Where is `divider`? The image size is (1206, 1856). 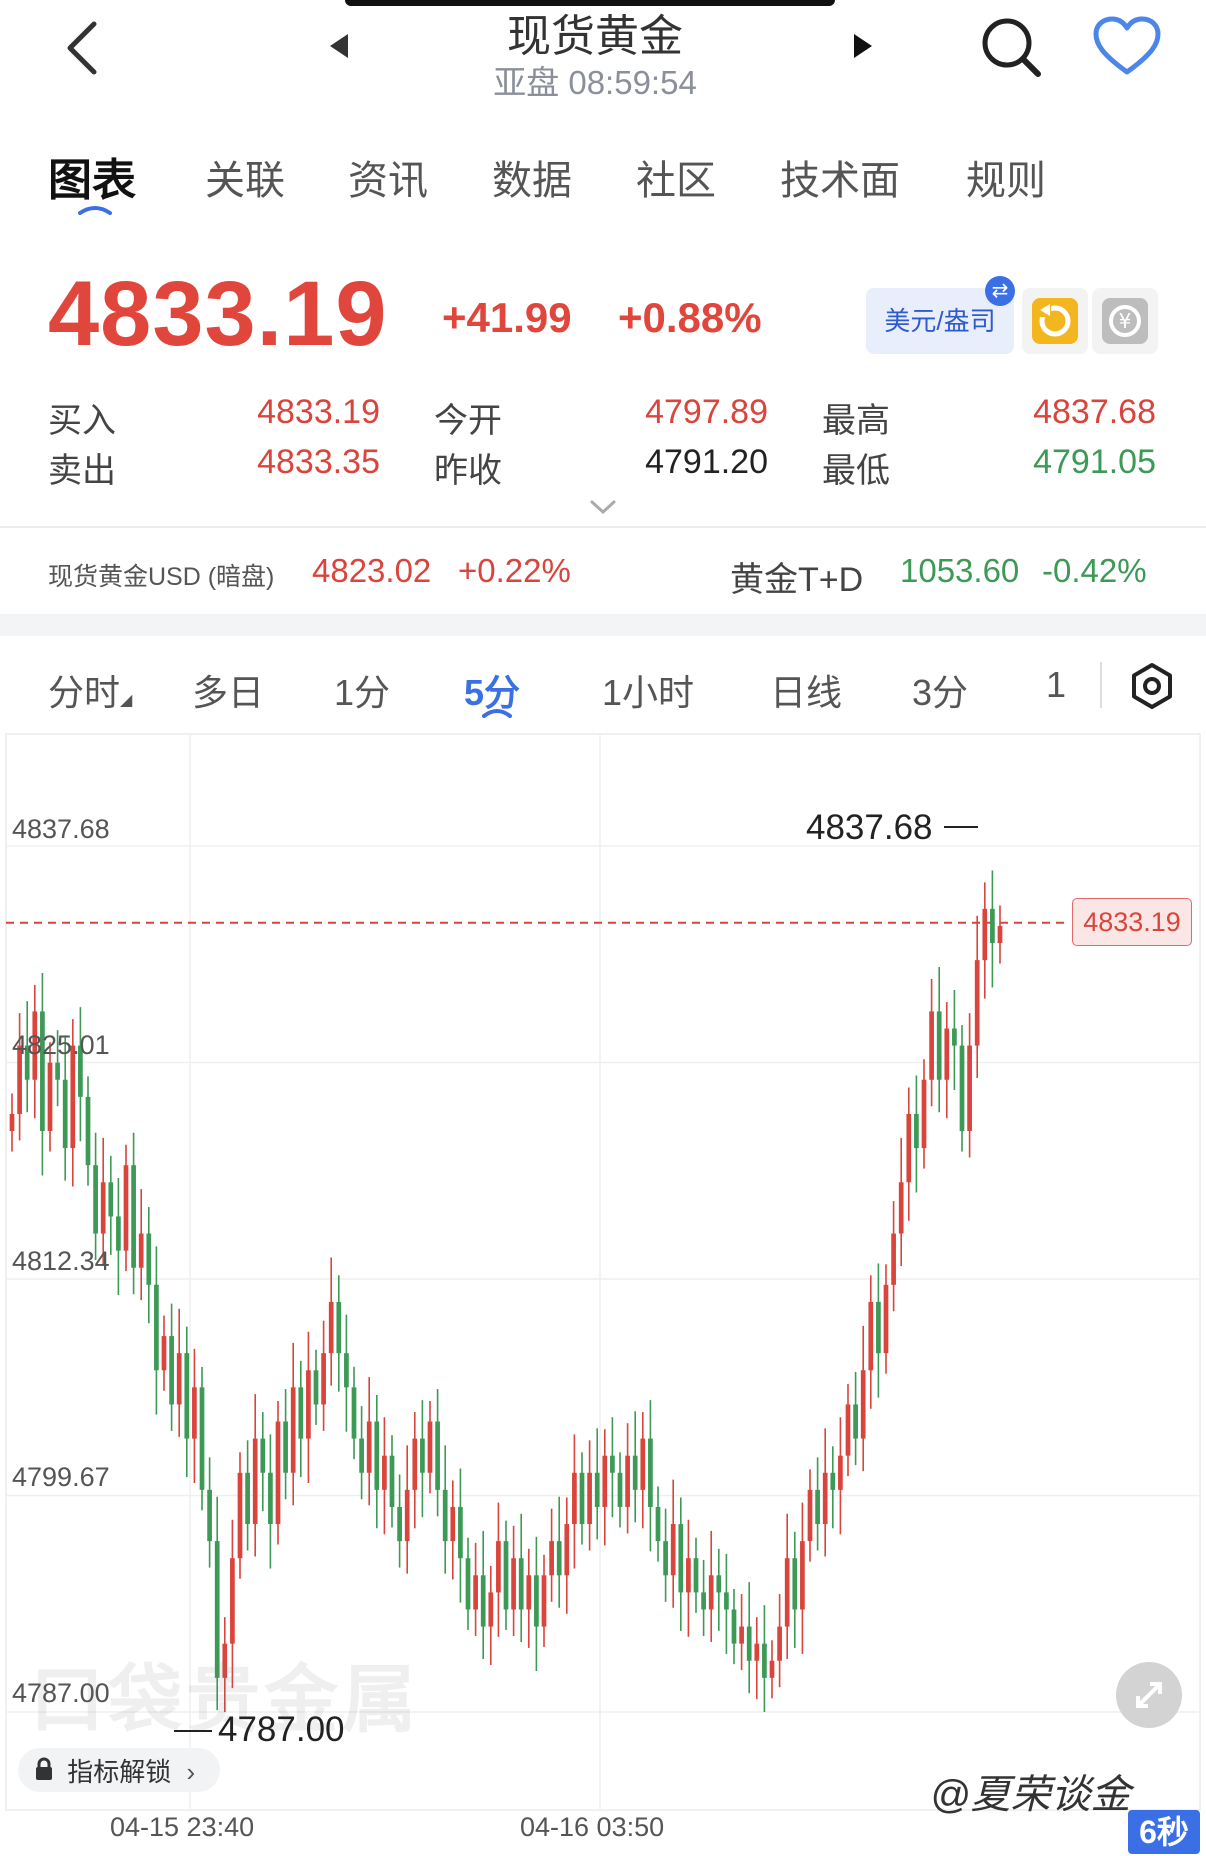
divider is located at coordinates (1101, 685).